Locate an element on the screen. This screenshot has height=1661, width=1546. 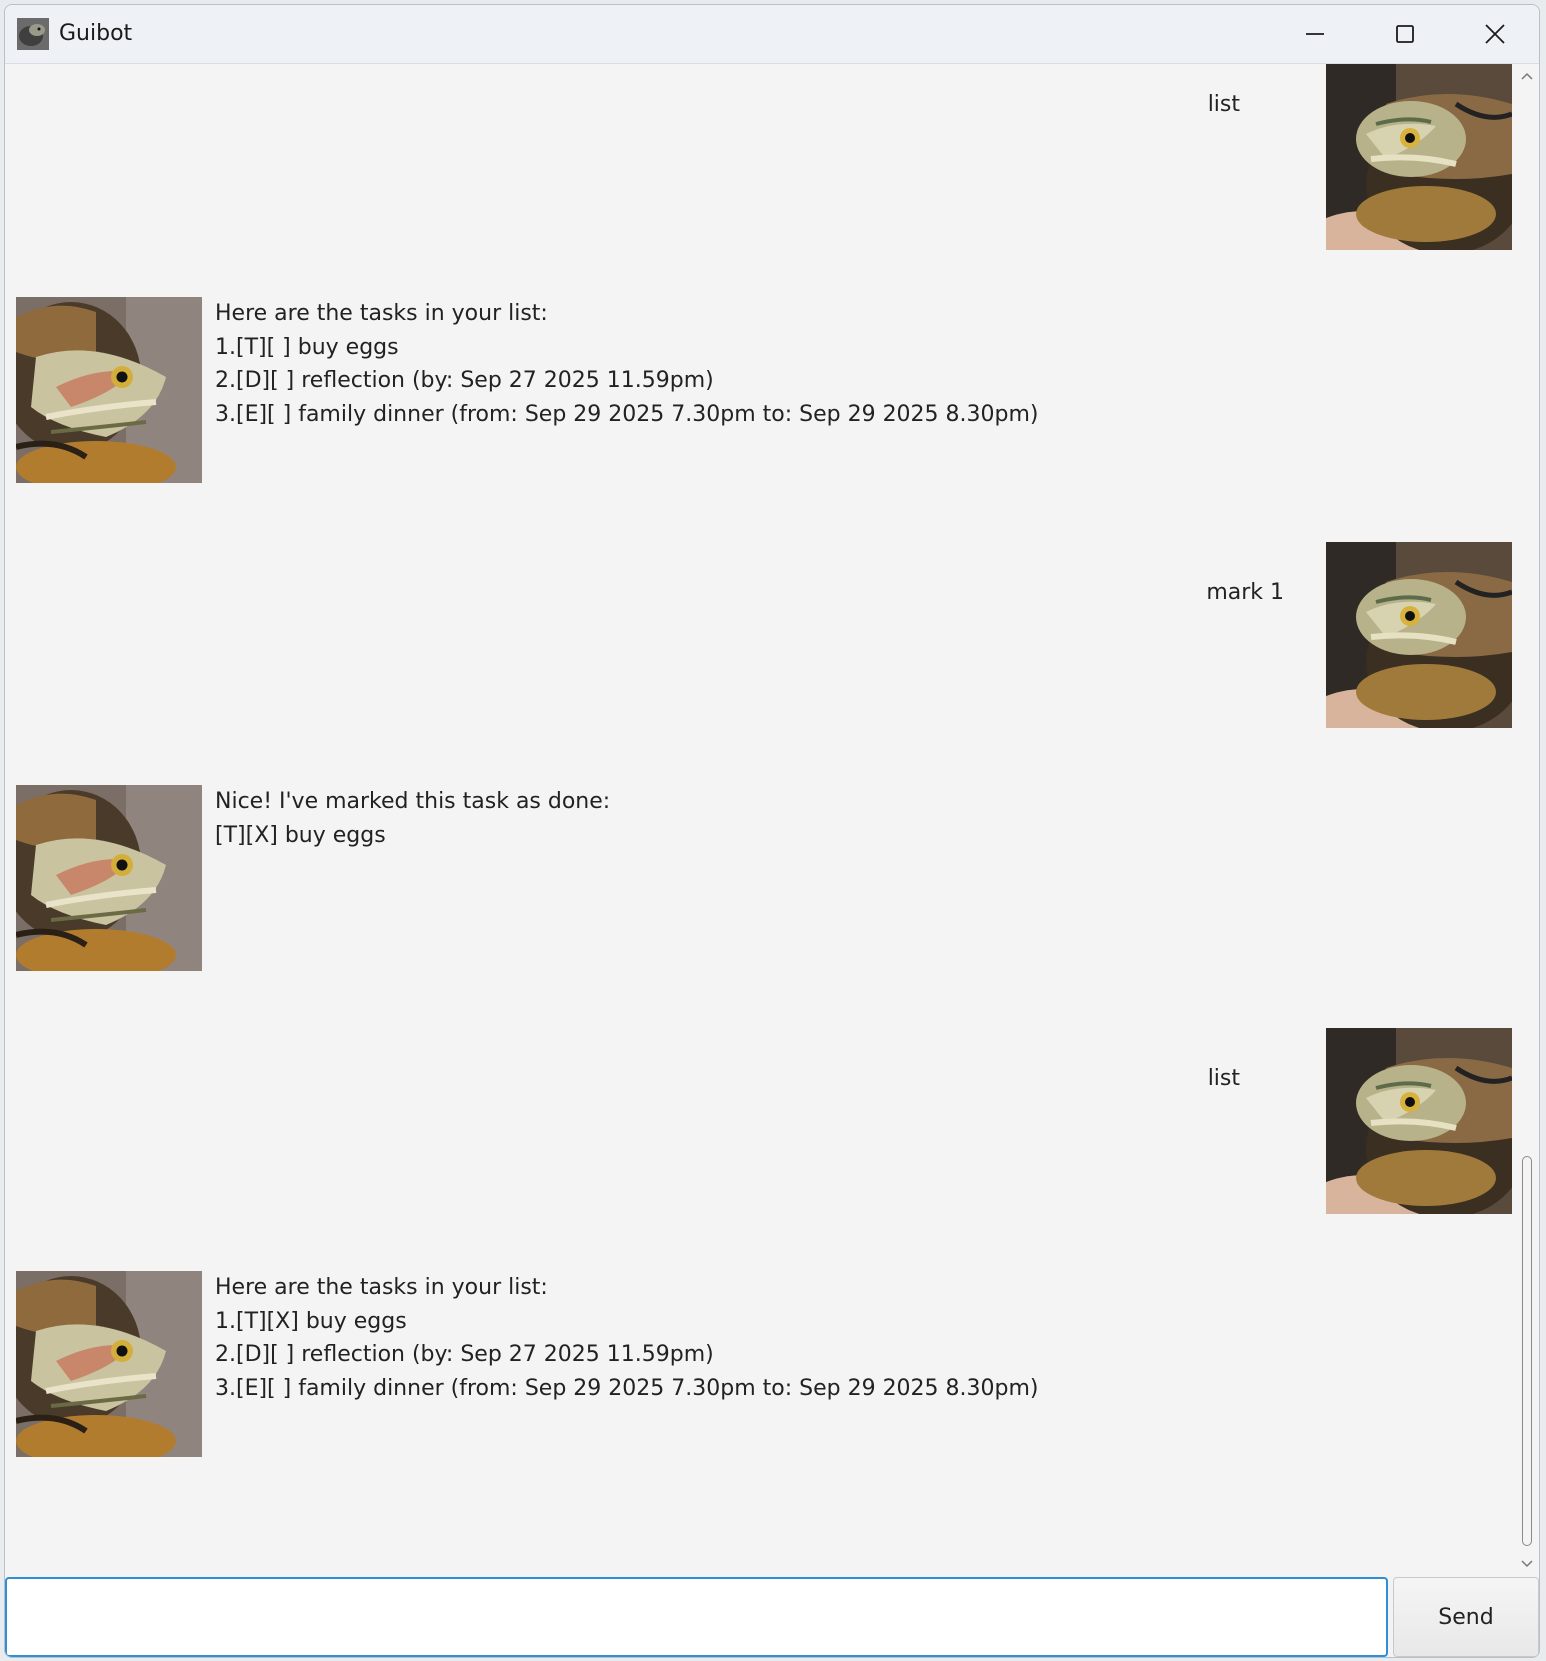
close-icon is located at coordinates (1495, 34).